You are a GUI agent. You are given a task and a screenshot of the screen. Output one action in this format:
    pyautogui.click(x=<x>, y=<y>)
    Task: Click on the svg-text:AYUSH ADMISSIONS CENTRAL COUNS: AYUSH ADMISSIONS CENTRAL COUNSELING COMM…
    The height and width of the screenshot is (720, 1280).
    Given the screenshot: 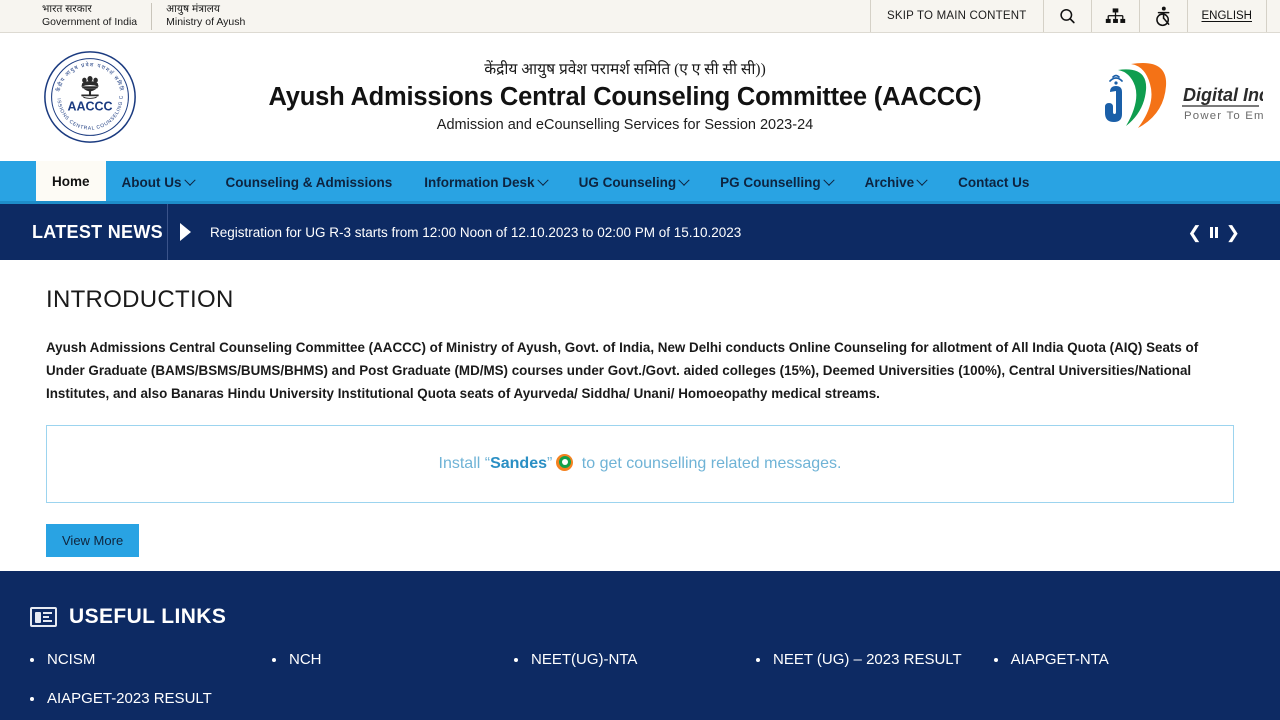 What is the action you would take?
    pyautogui.click(x=83, y=90)
    